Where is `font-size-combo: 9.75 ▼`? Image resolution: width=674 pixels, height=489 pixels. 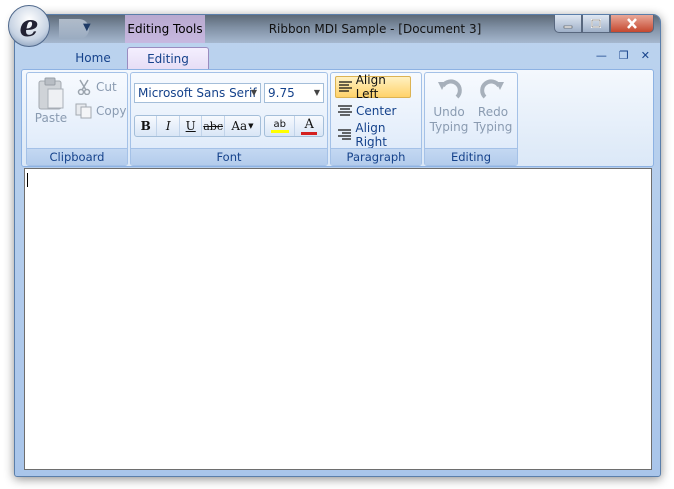 font-size-combo: 9.75 ▼ is located at coordinates (294, 93).